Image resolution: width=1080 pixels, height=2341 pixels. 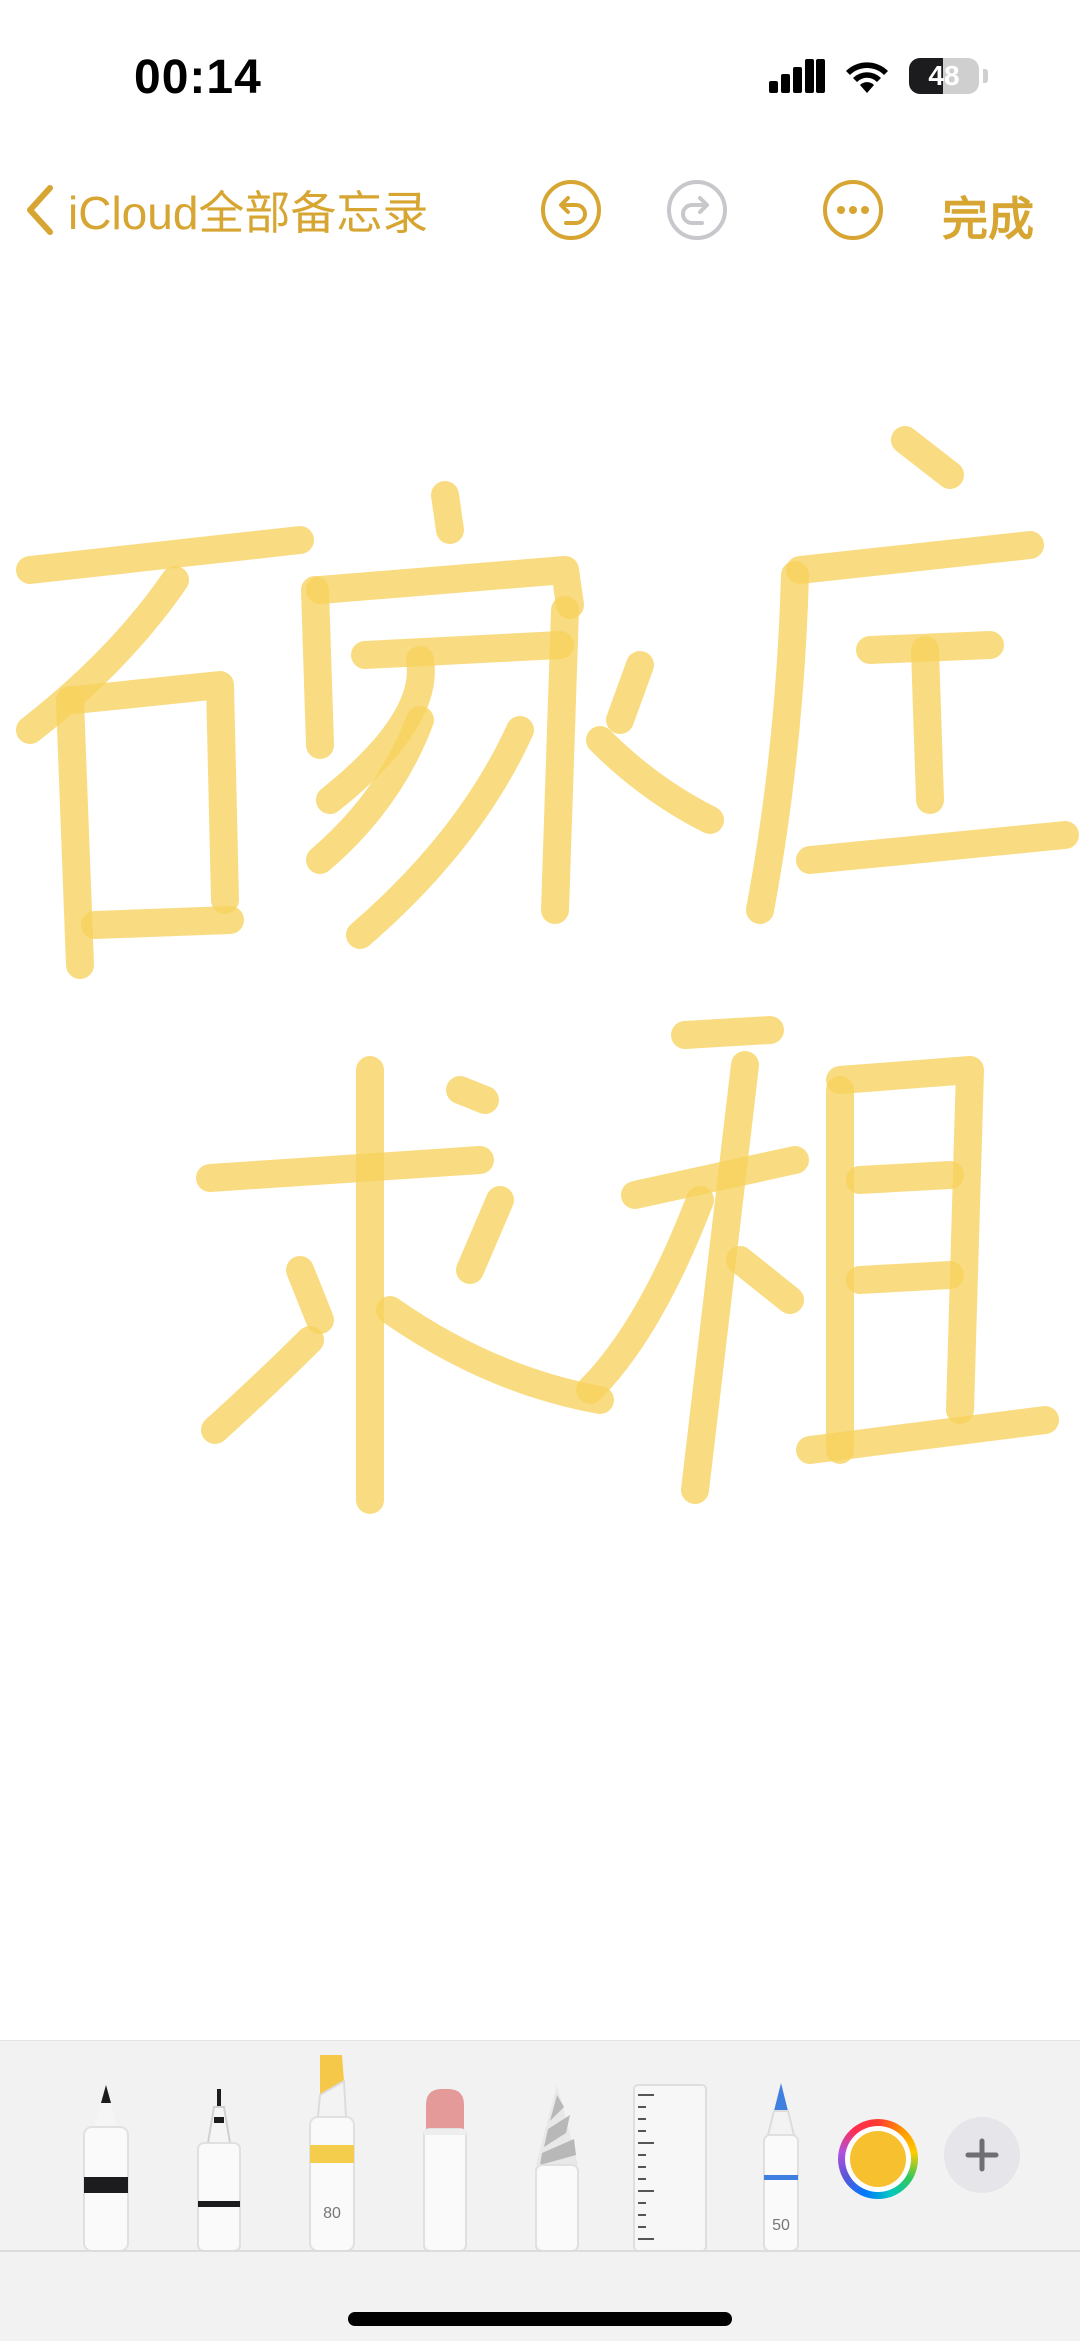 I want to click on more-button, so click(x=853, y=210).